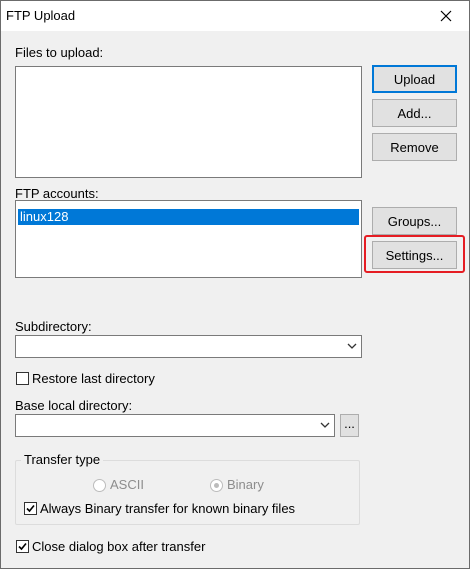 The image size is (470, 569). Describe the element at coordinates (188, 122) in the screenshot. I see `files-to-upload-list` at that location.